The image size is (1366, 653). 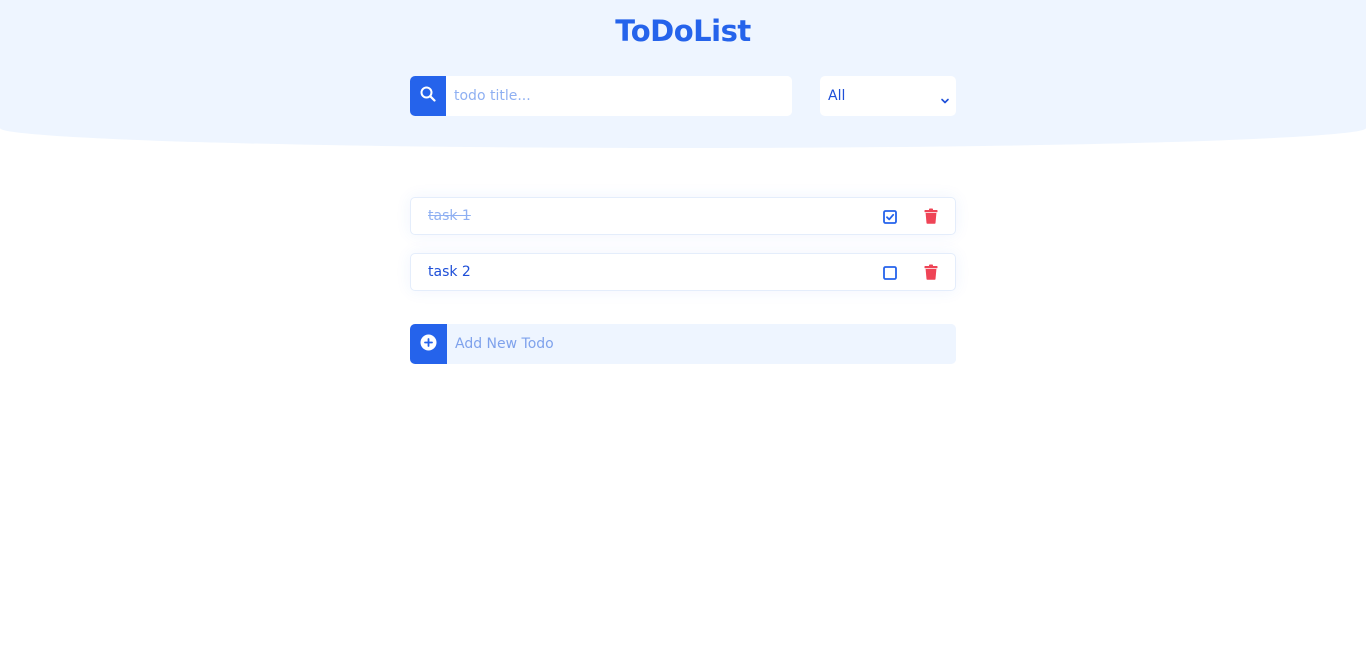 What do you see at coordinates (837, 96) in the screenshot?
I see `filter-selected-value: All` at bounding box center [837, 96].